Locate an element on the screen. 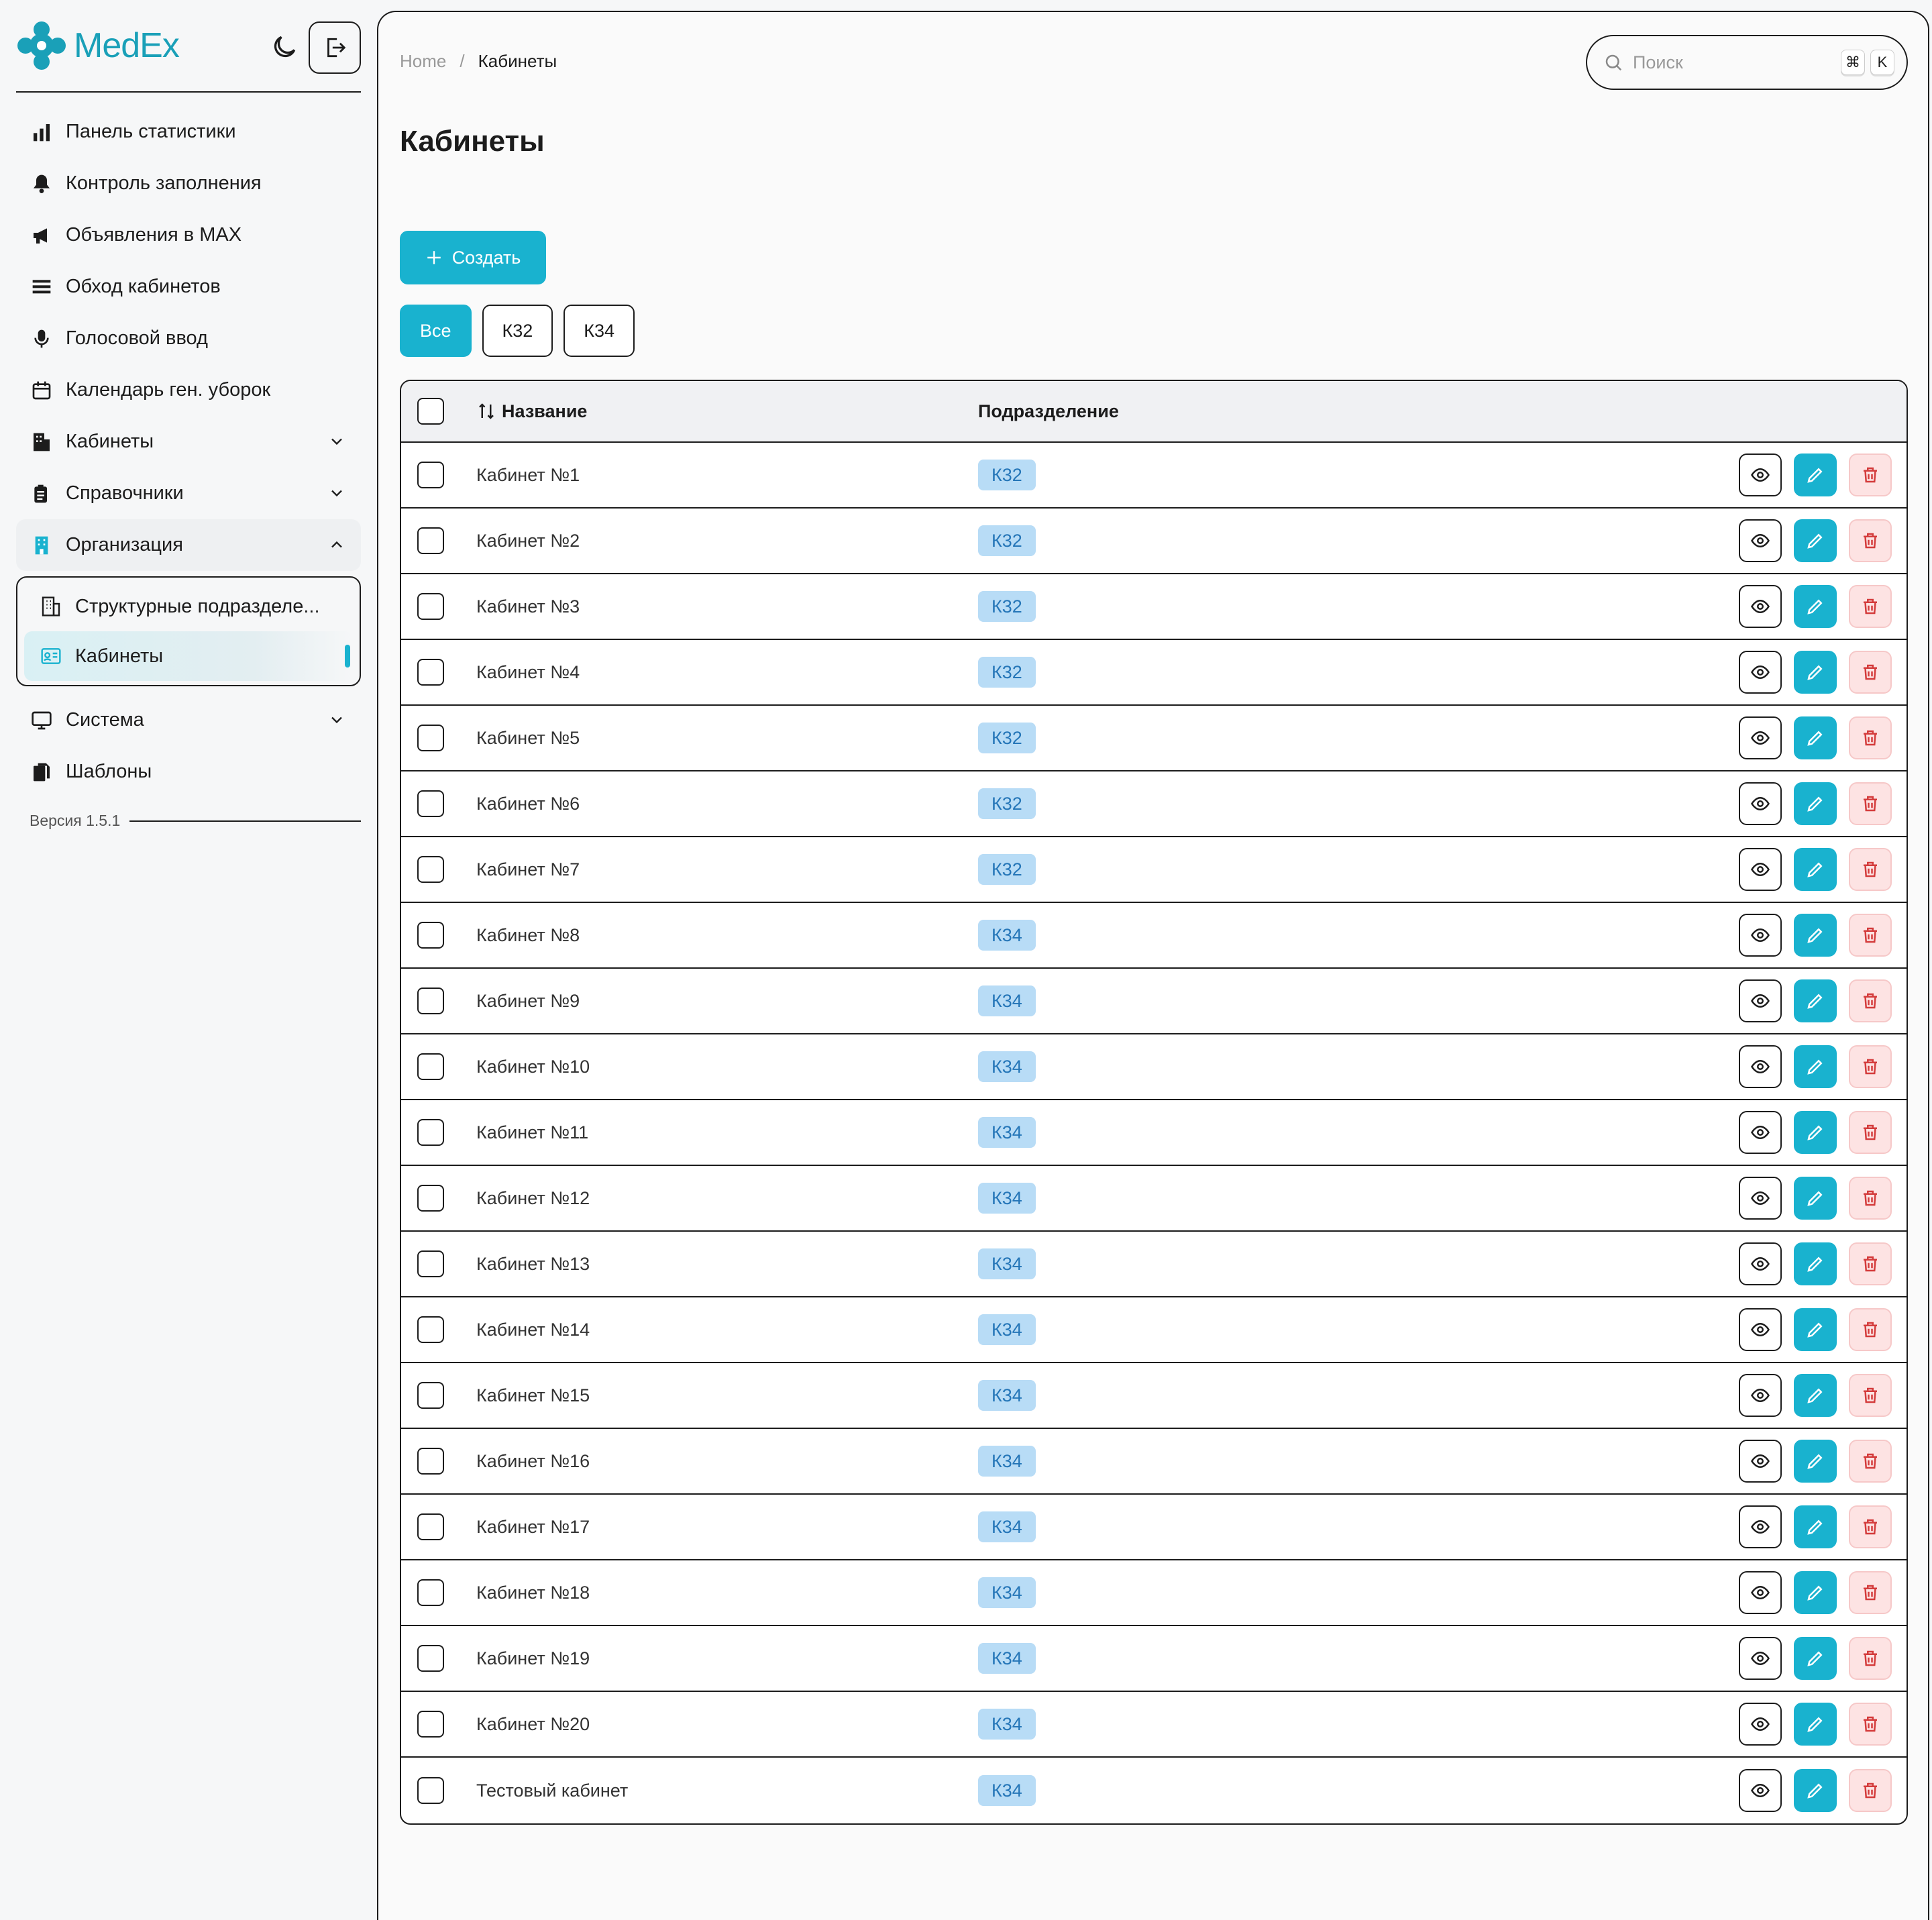  search-input: Поиск ⌘ K is located at coordinates (1747, 62).